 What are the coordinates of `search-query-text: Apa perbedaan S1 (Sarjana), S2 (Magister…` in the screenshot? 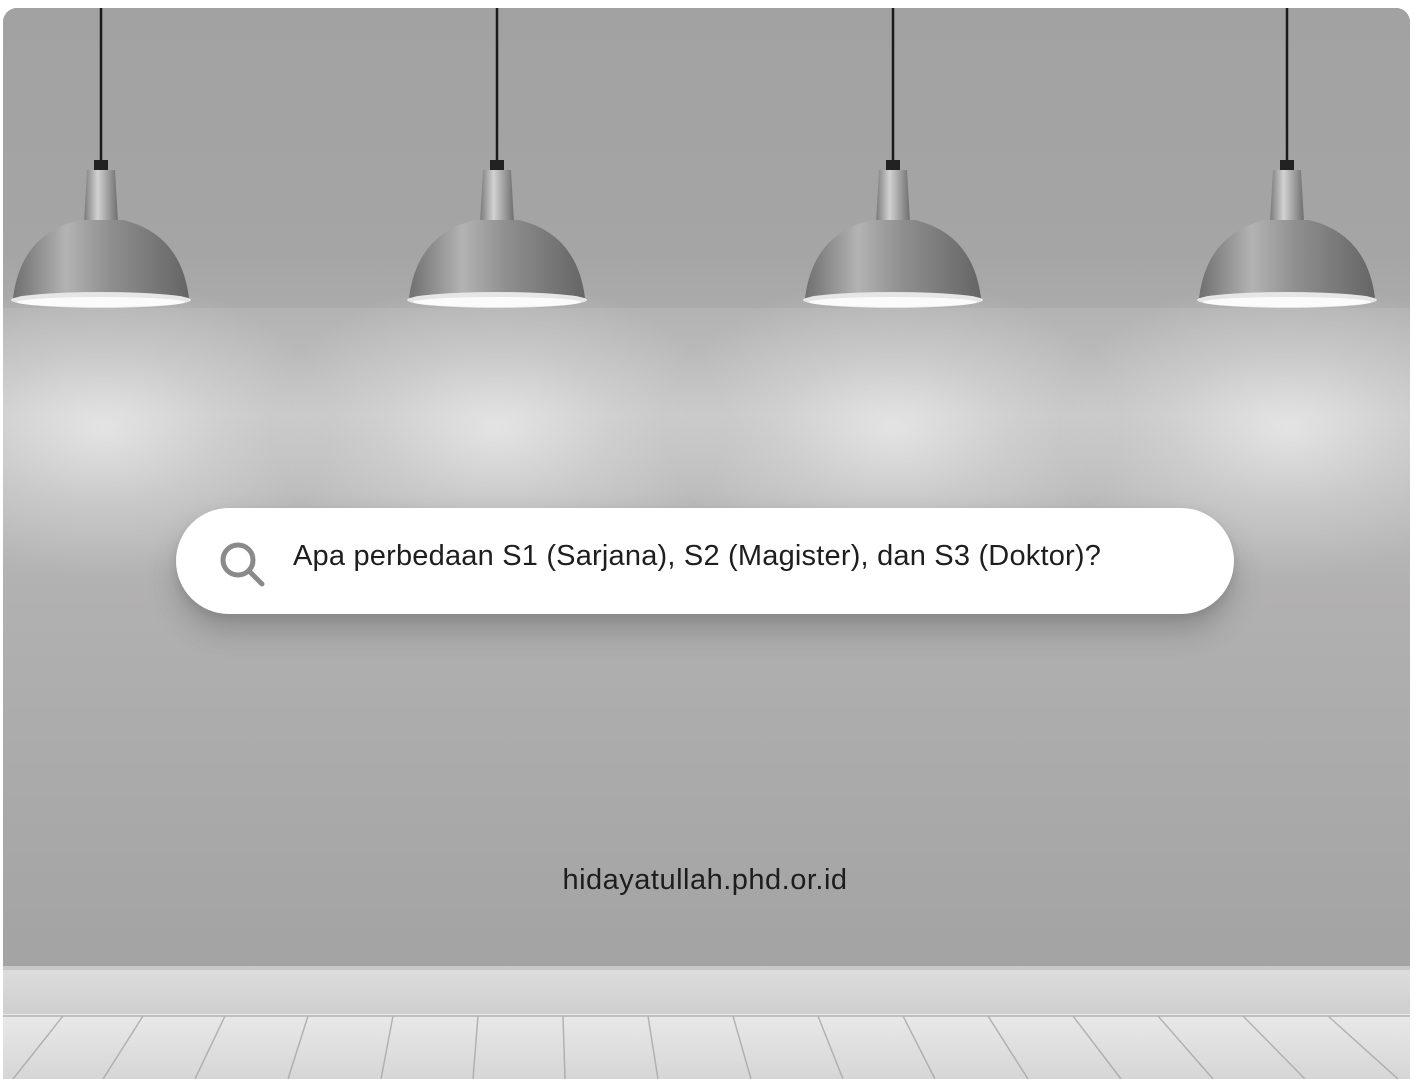 It's located at (753, 556).